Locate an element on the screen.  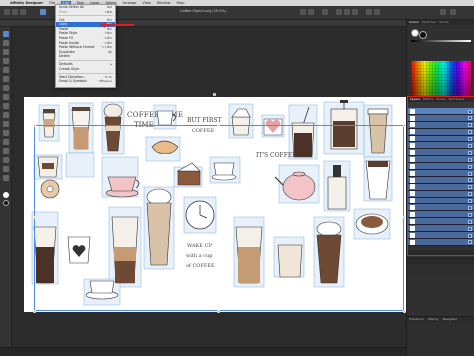
fill-swatch is located at coordinates (415, 33).